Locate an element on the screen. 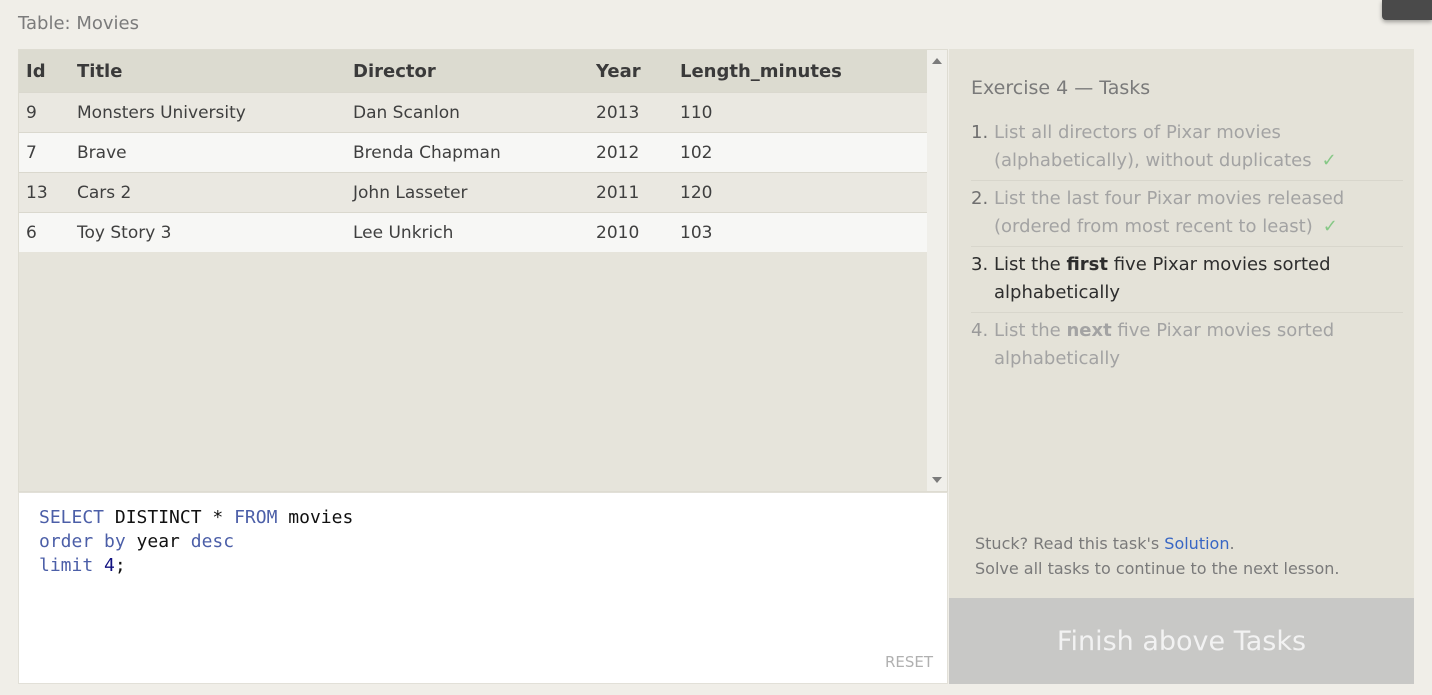  code-text: ; is located at coordinates (120, 565).